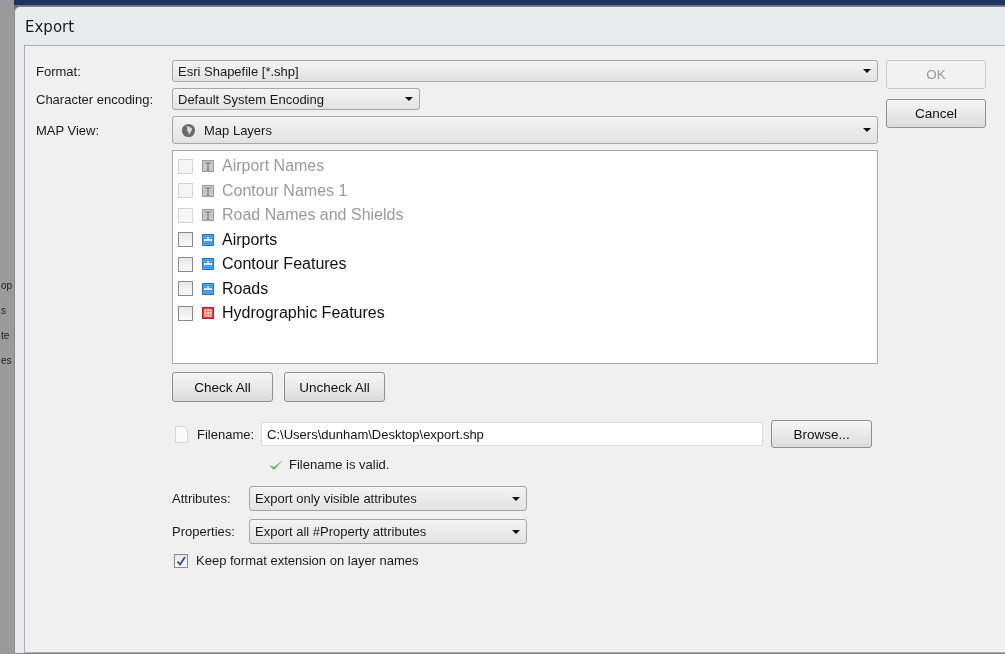  I want to click on background-text: s, so click(3, 310).